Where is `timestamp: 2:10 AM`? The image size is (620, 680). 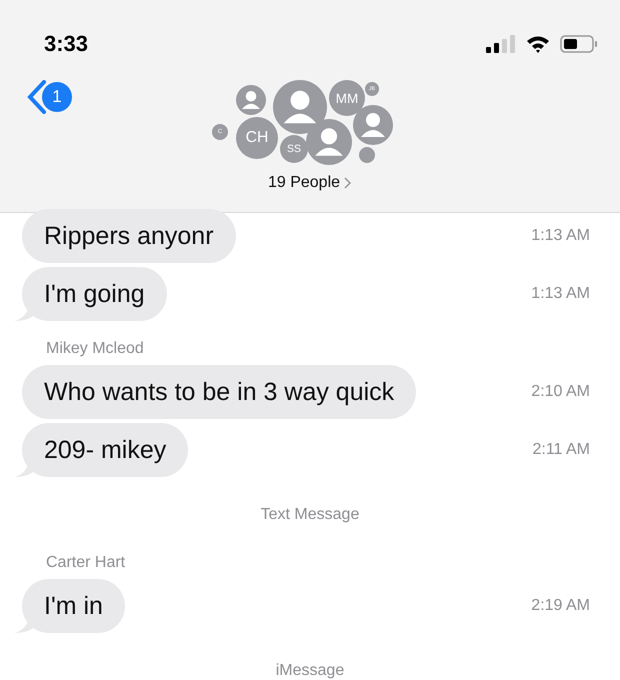
timestamp: 2:10 AM is located at coordinates (560, 392).